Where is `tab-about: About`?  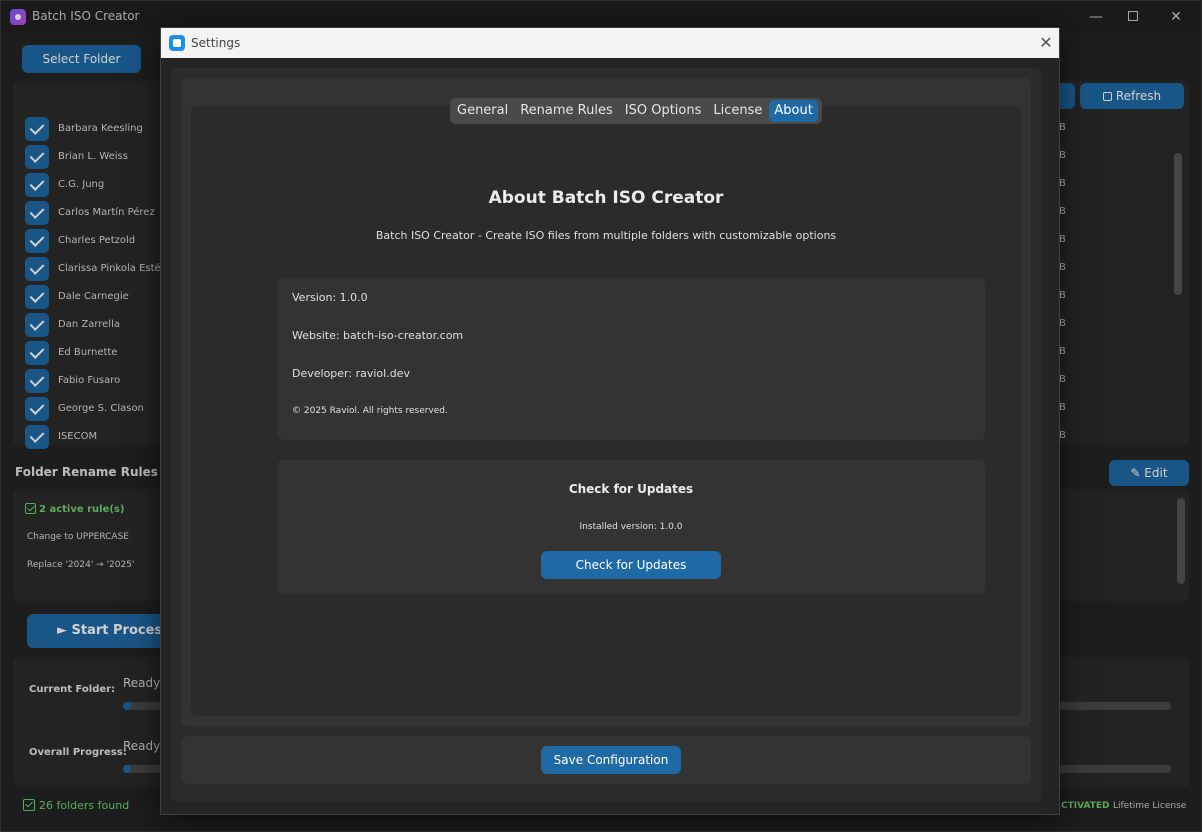
tab-about: About is located at coordinates (793, 111).